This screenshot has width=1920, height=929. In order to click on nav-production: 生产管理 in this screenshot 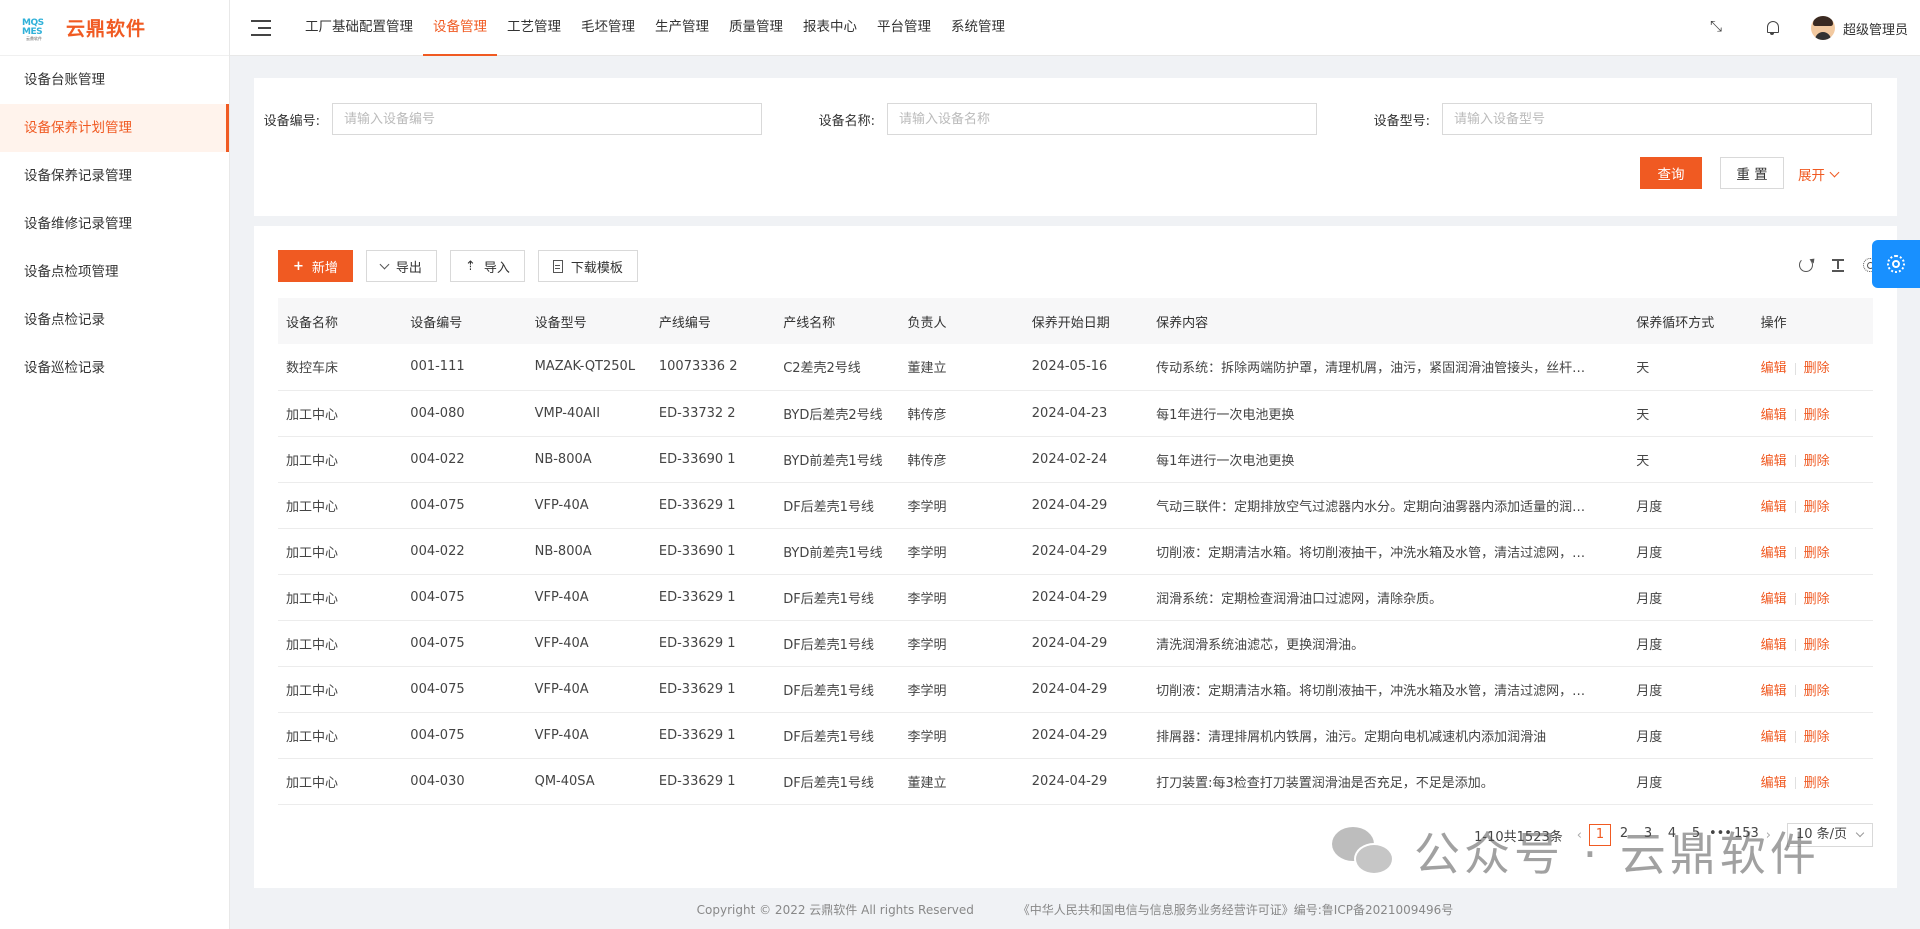, I will do `click(682, 28)`.